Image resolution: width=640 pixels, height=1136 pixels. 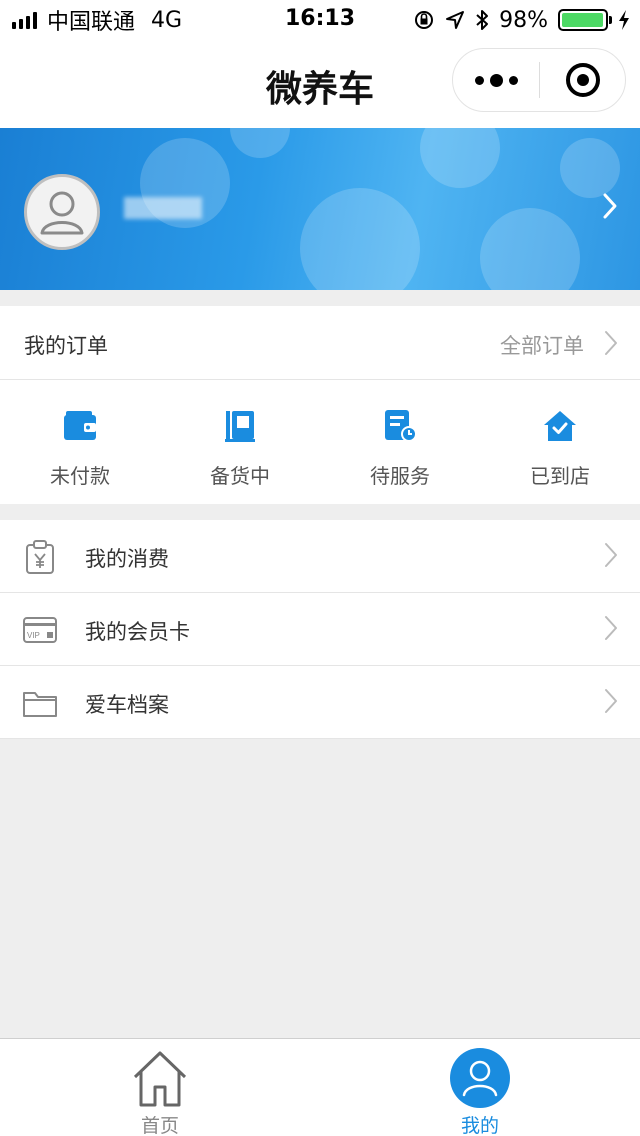 I want to click on user-icon, so click(x=480, y=1078).